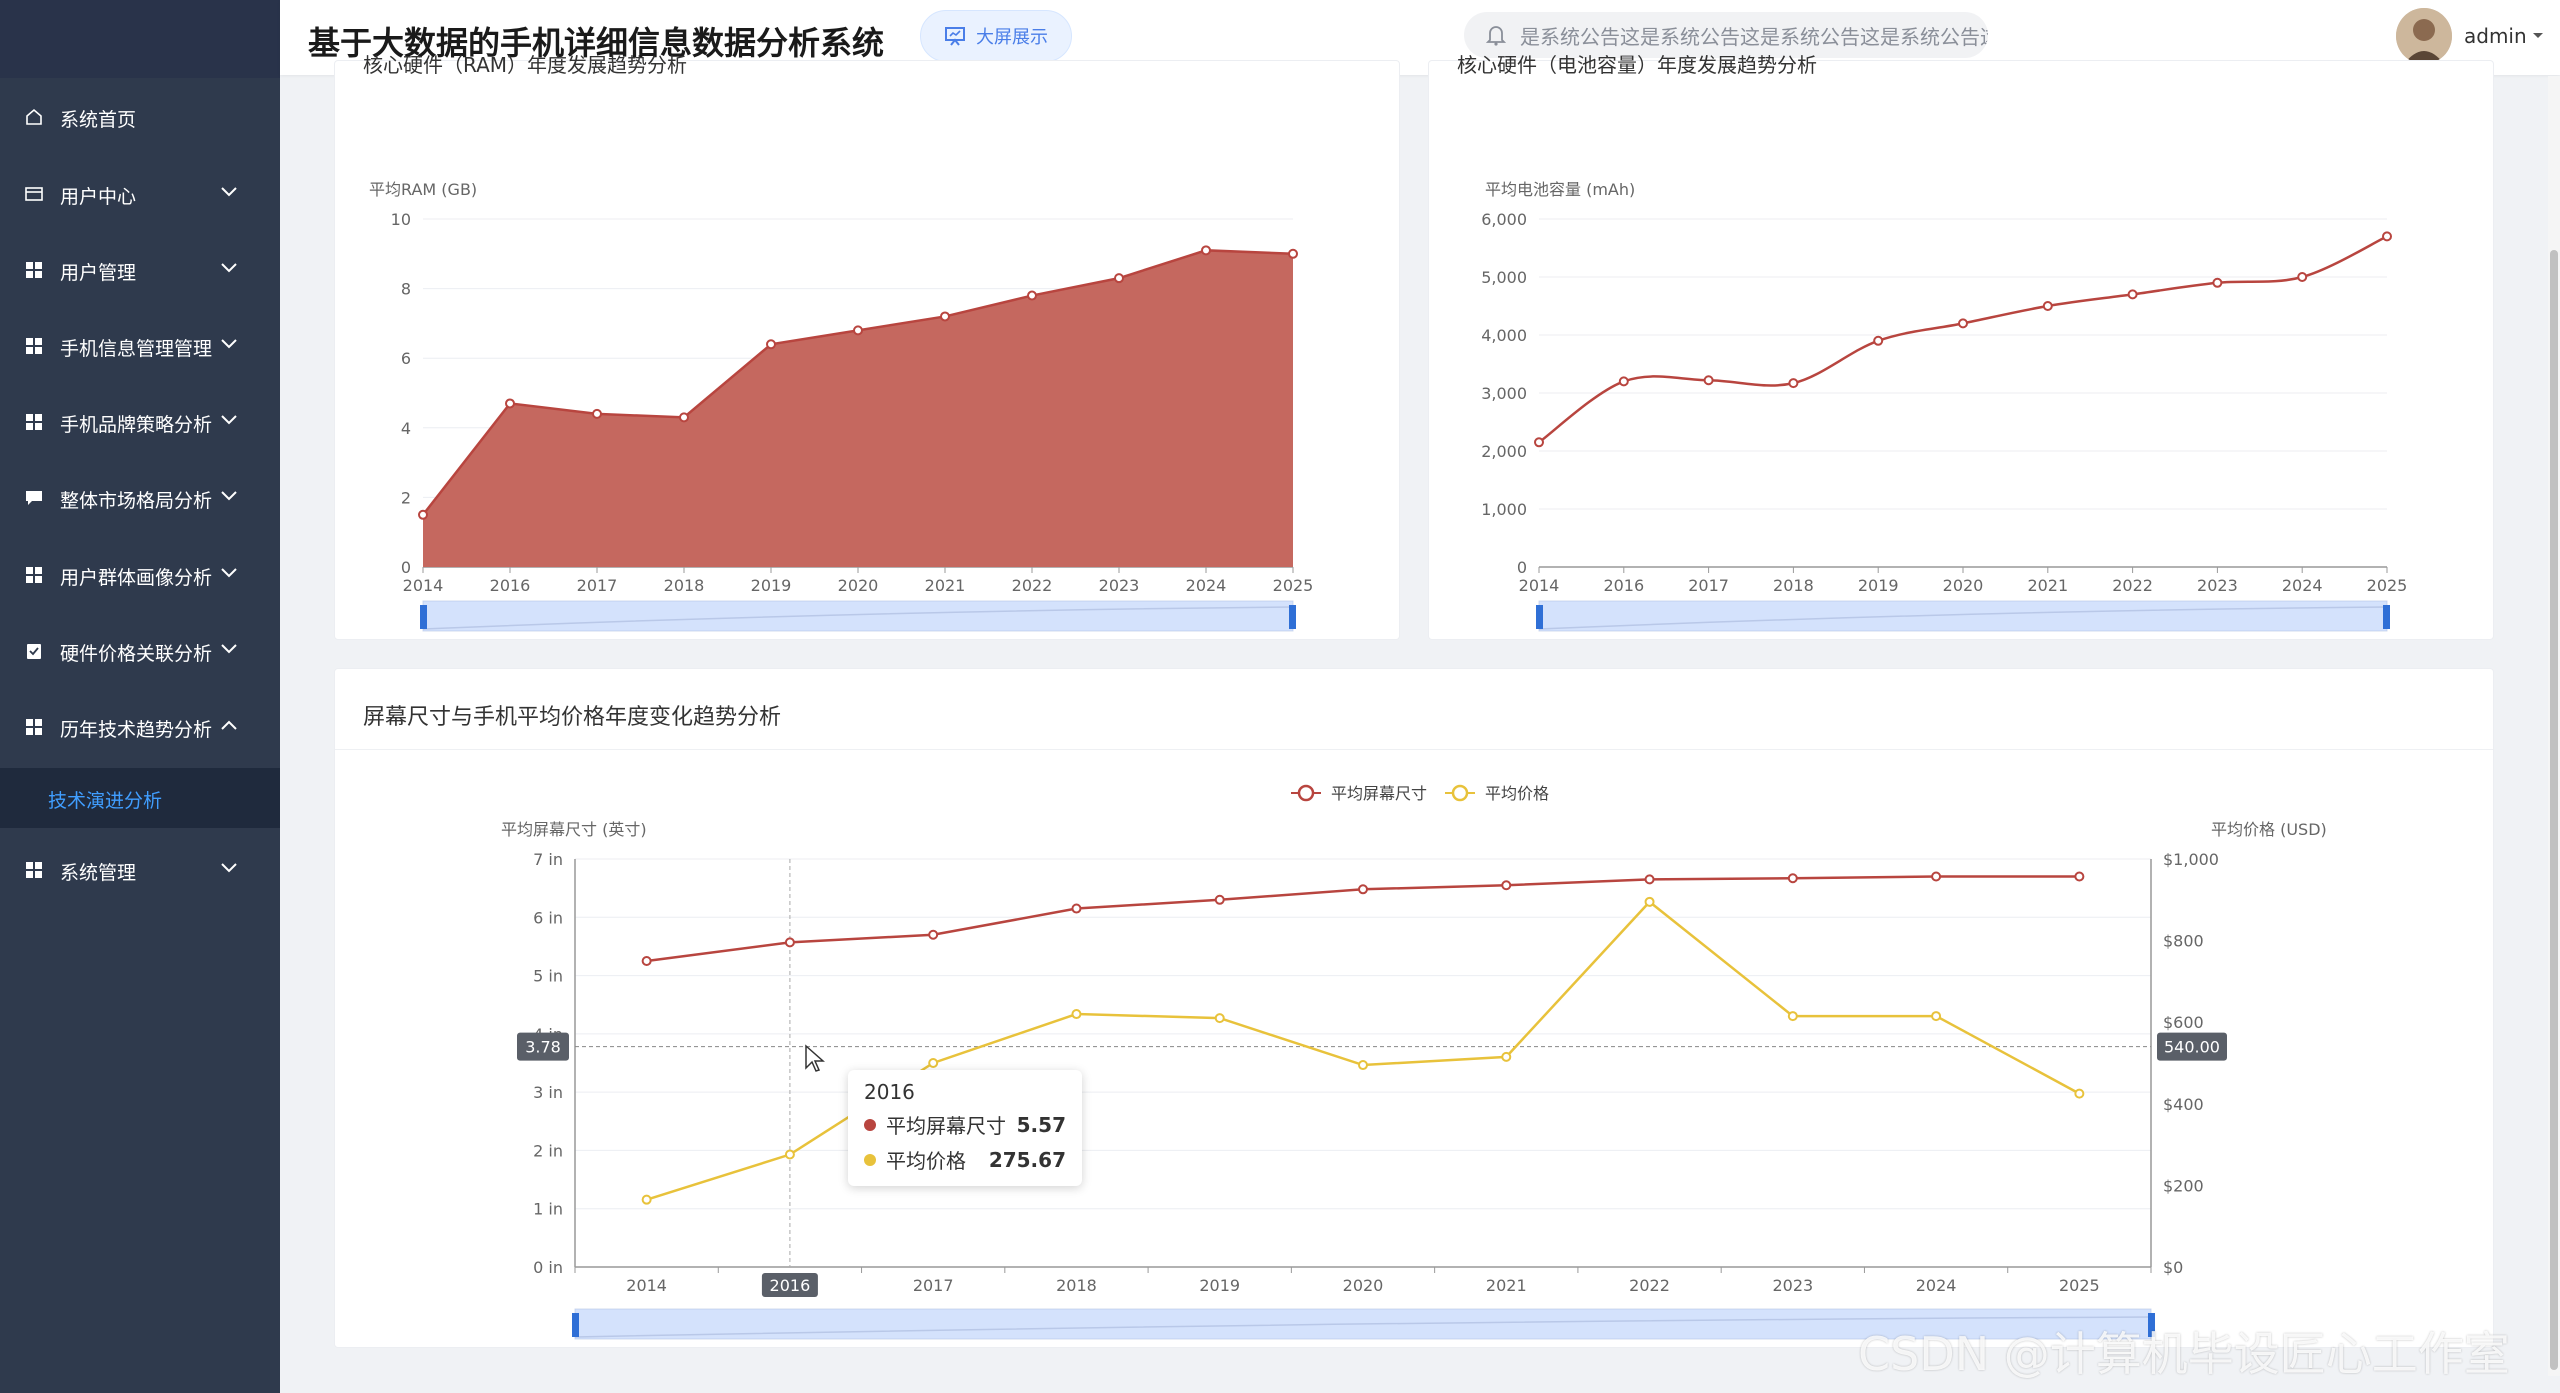 The height and width of the screenshot is (1393, 2560). I want to click on y-tick-label: 1,000, so click(1504, 509).